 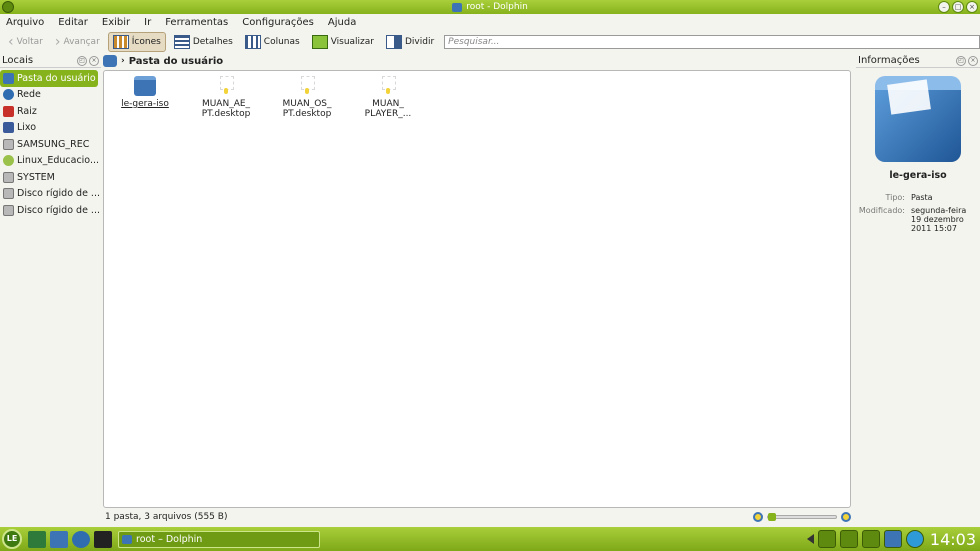 What do you see at coordinates (59, 539) in the screenshot?
I see `file-manager-icon` at bounding box center [59, 539].